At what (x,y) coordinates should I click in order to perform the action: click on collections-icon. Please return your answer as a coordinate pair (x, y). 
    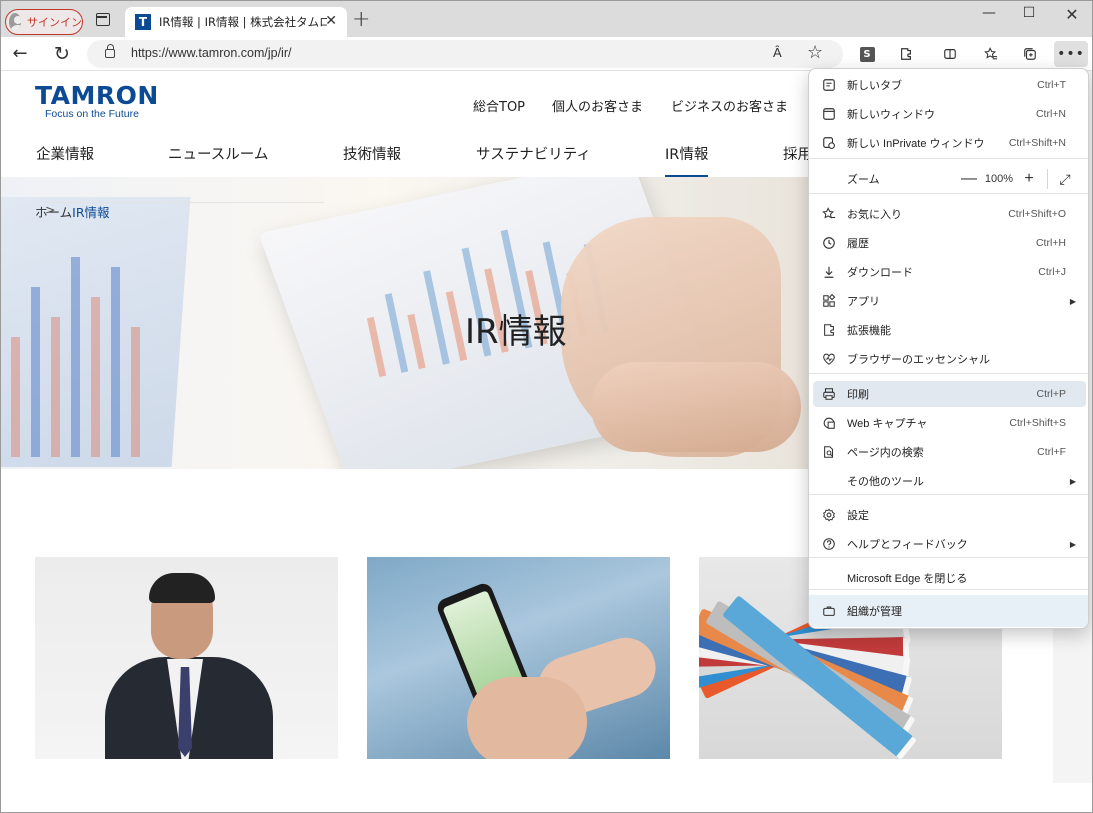
    Looking at the image, I should click on (1030, 54).